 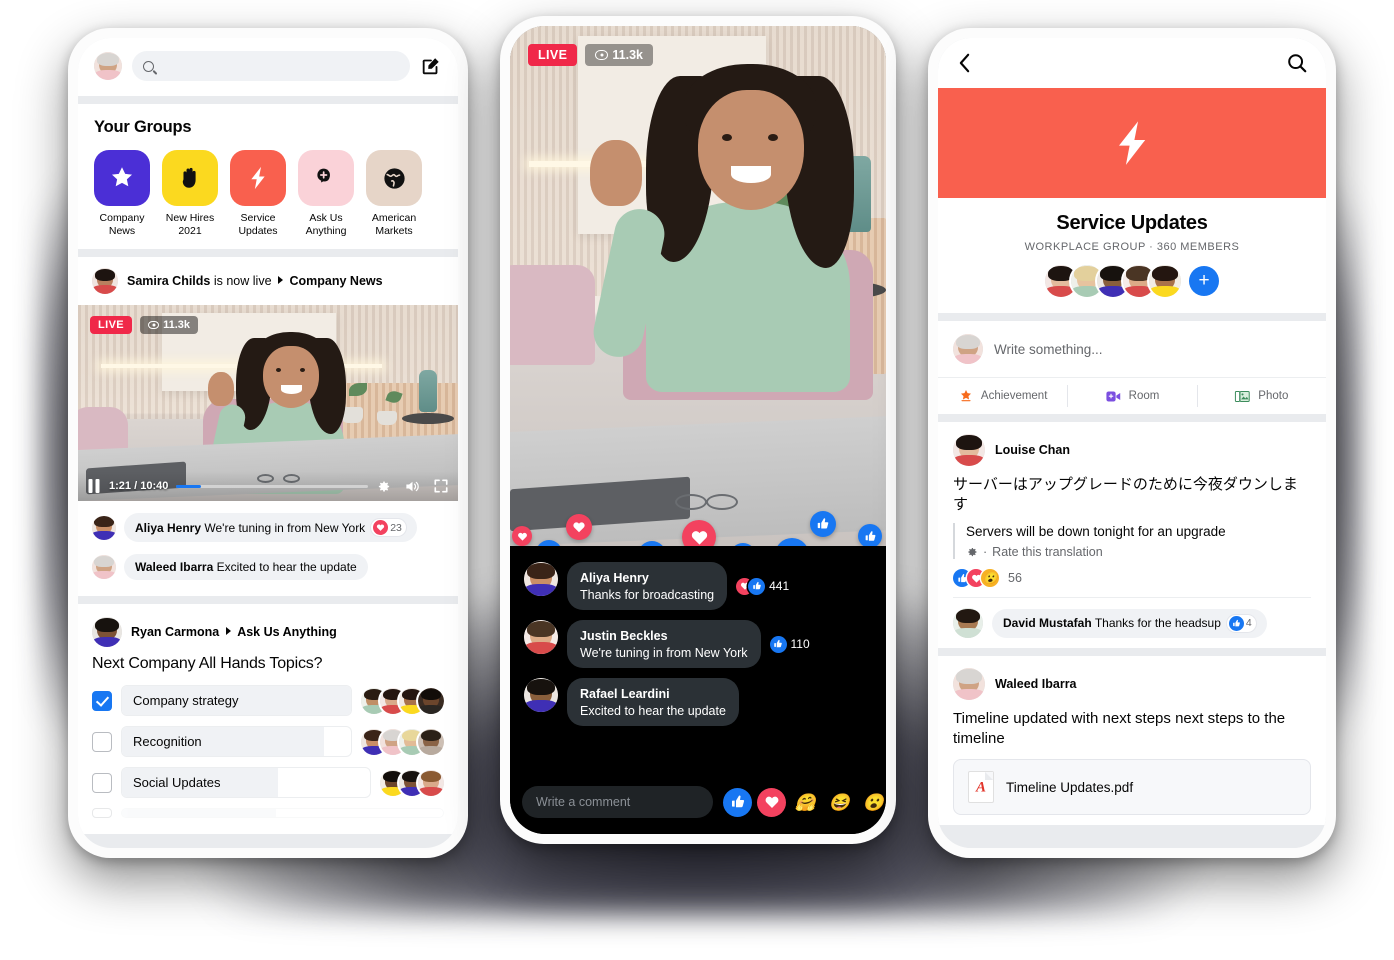 What do you see at coordinates (617, 802) in the screenshot?
I see `comment-input: Write a comment` at bounding box center [617, 802].